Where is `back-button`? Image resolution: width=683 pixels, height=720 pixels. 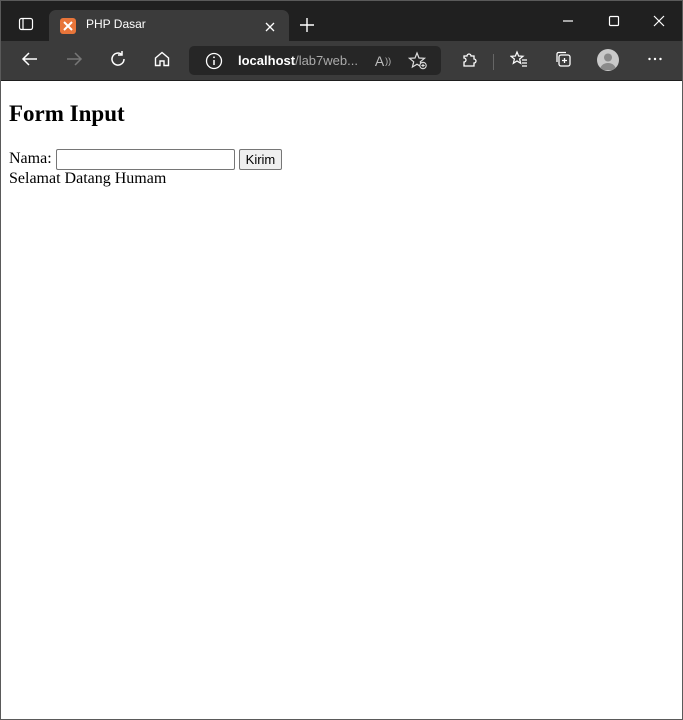 back-button is located at coordinates (30, 61).